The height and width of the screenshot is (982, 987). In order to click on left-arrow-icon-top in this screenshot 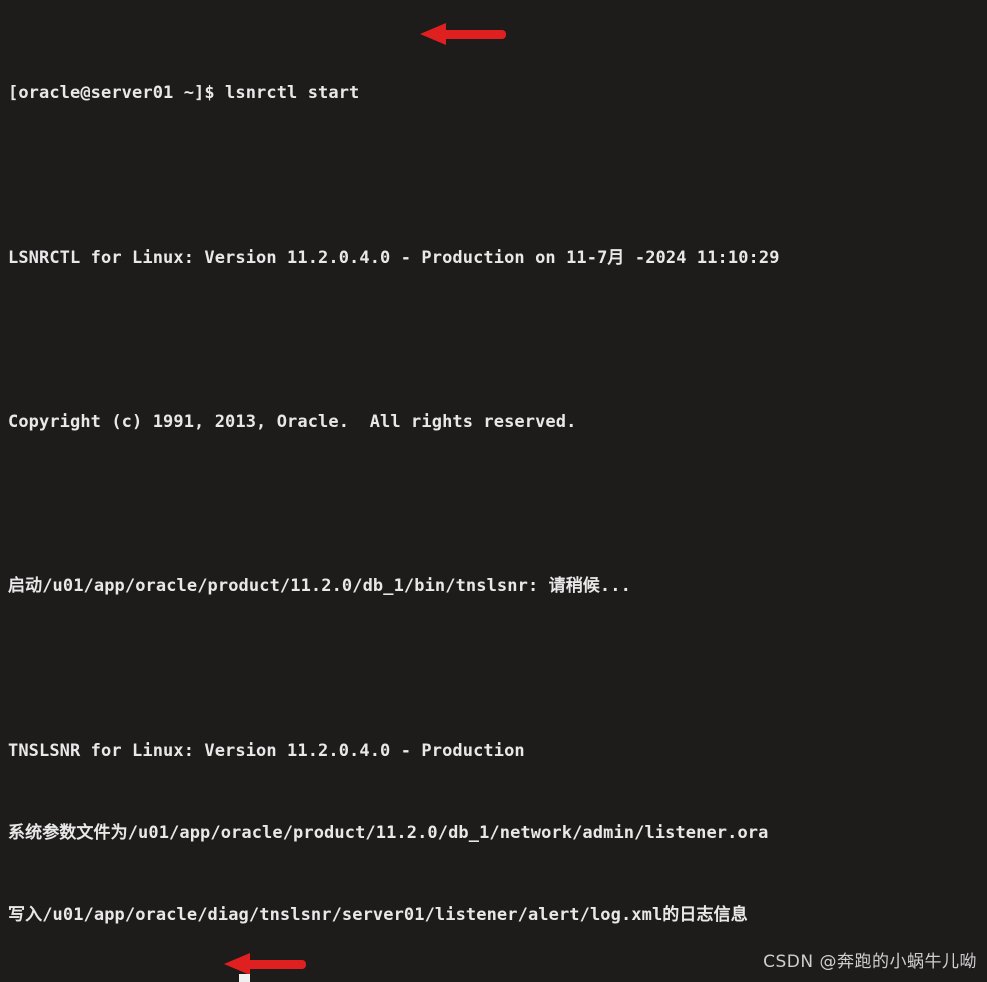, I will do `click(463, 34)`.